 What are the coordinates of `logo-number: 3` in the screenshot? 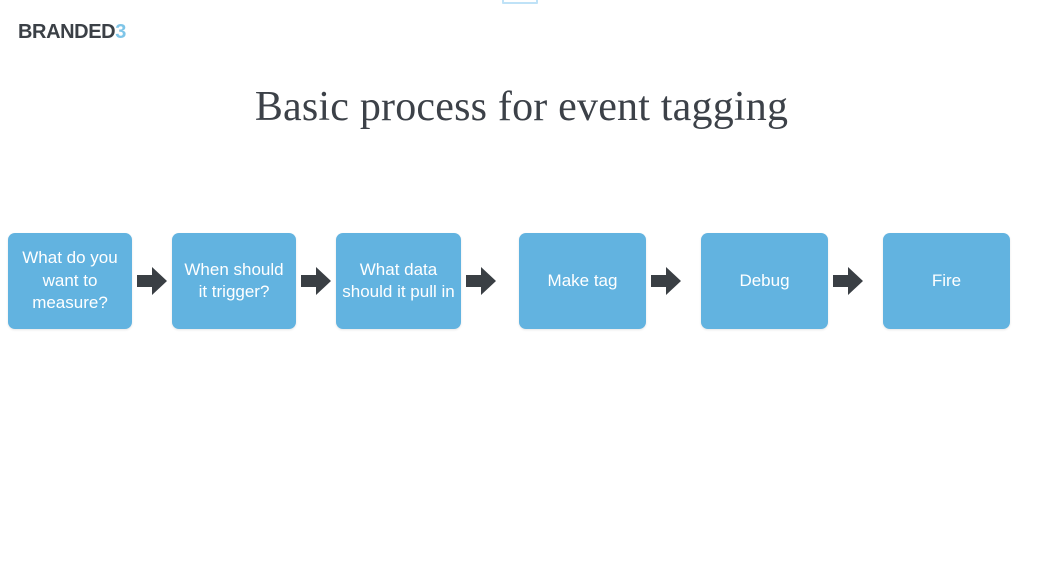 It's located at (120, 32).